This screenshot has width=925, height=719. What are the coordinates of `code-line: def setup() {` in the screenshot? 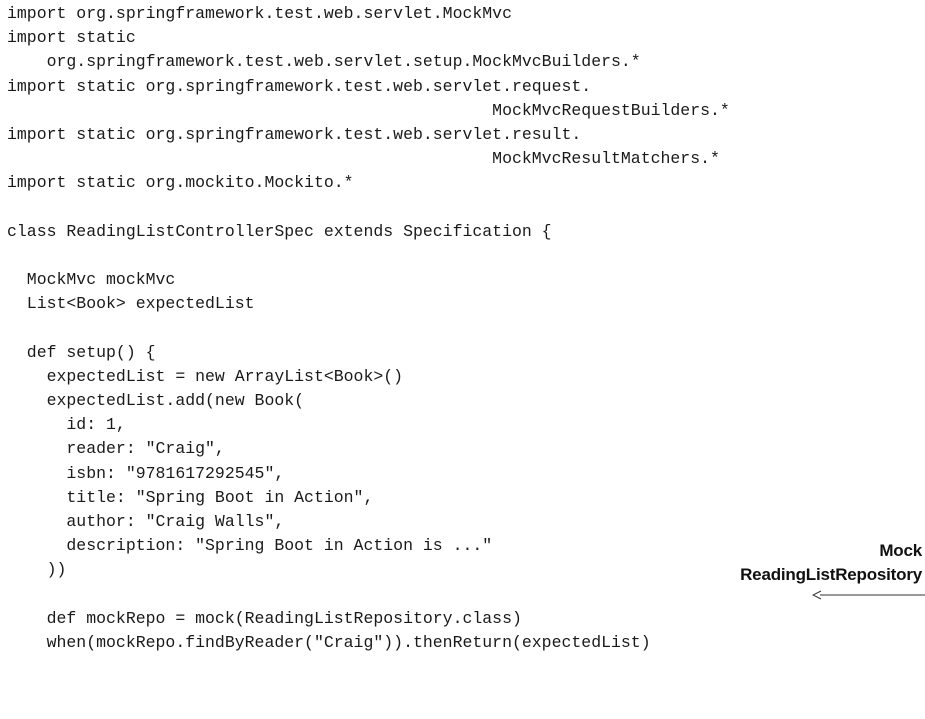 It's located at (81, 352).